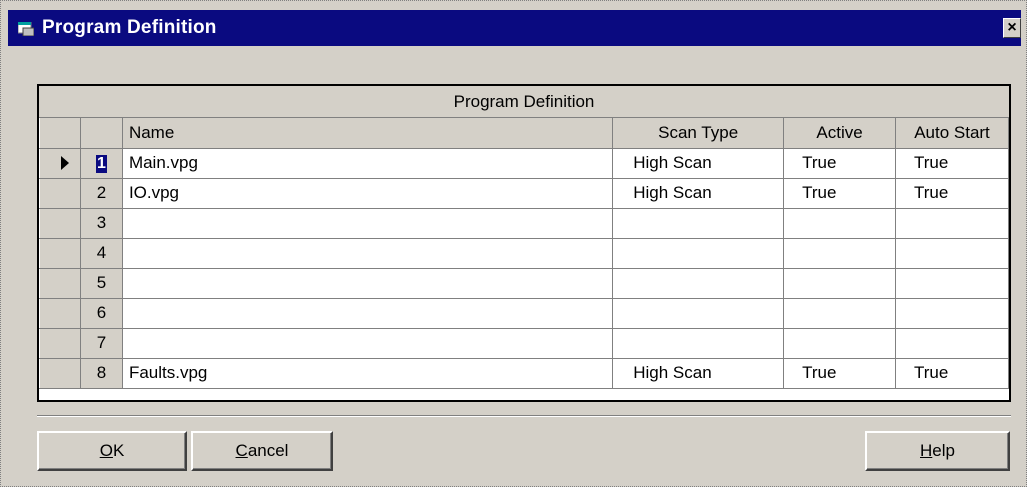 The height and width of the screenshot is (487, 1027). I want to click on row-number-label: 7, so click(101, 342).